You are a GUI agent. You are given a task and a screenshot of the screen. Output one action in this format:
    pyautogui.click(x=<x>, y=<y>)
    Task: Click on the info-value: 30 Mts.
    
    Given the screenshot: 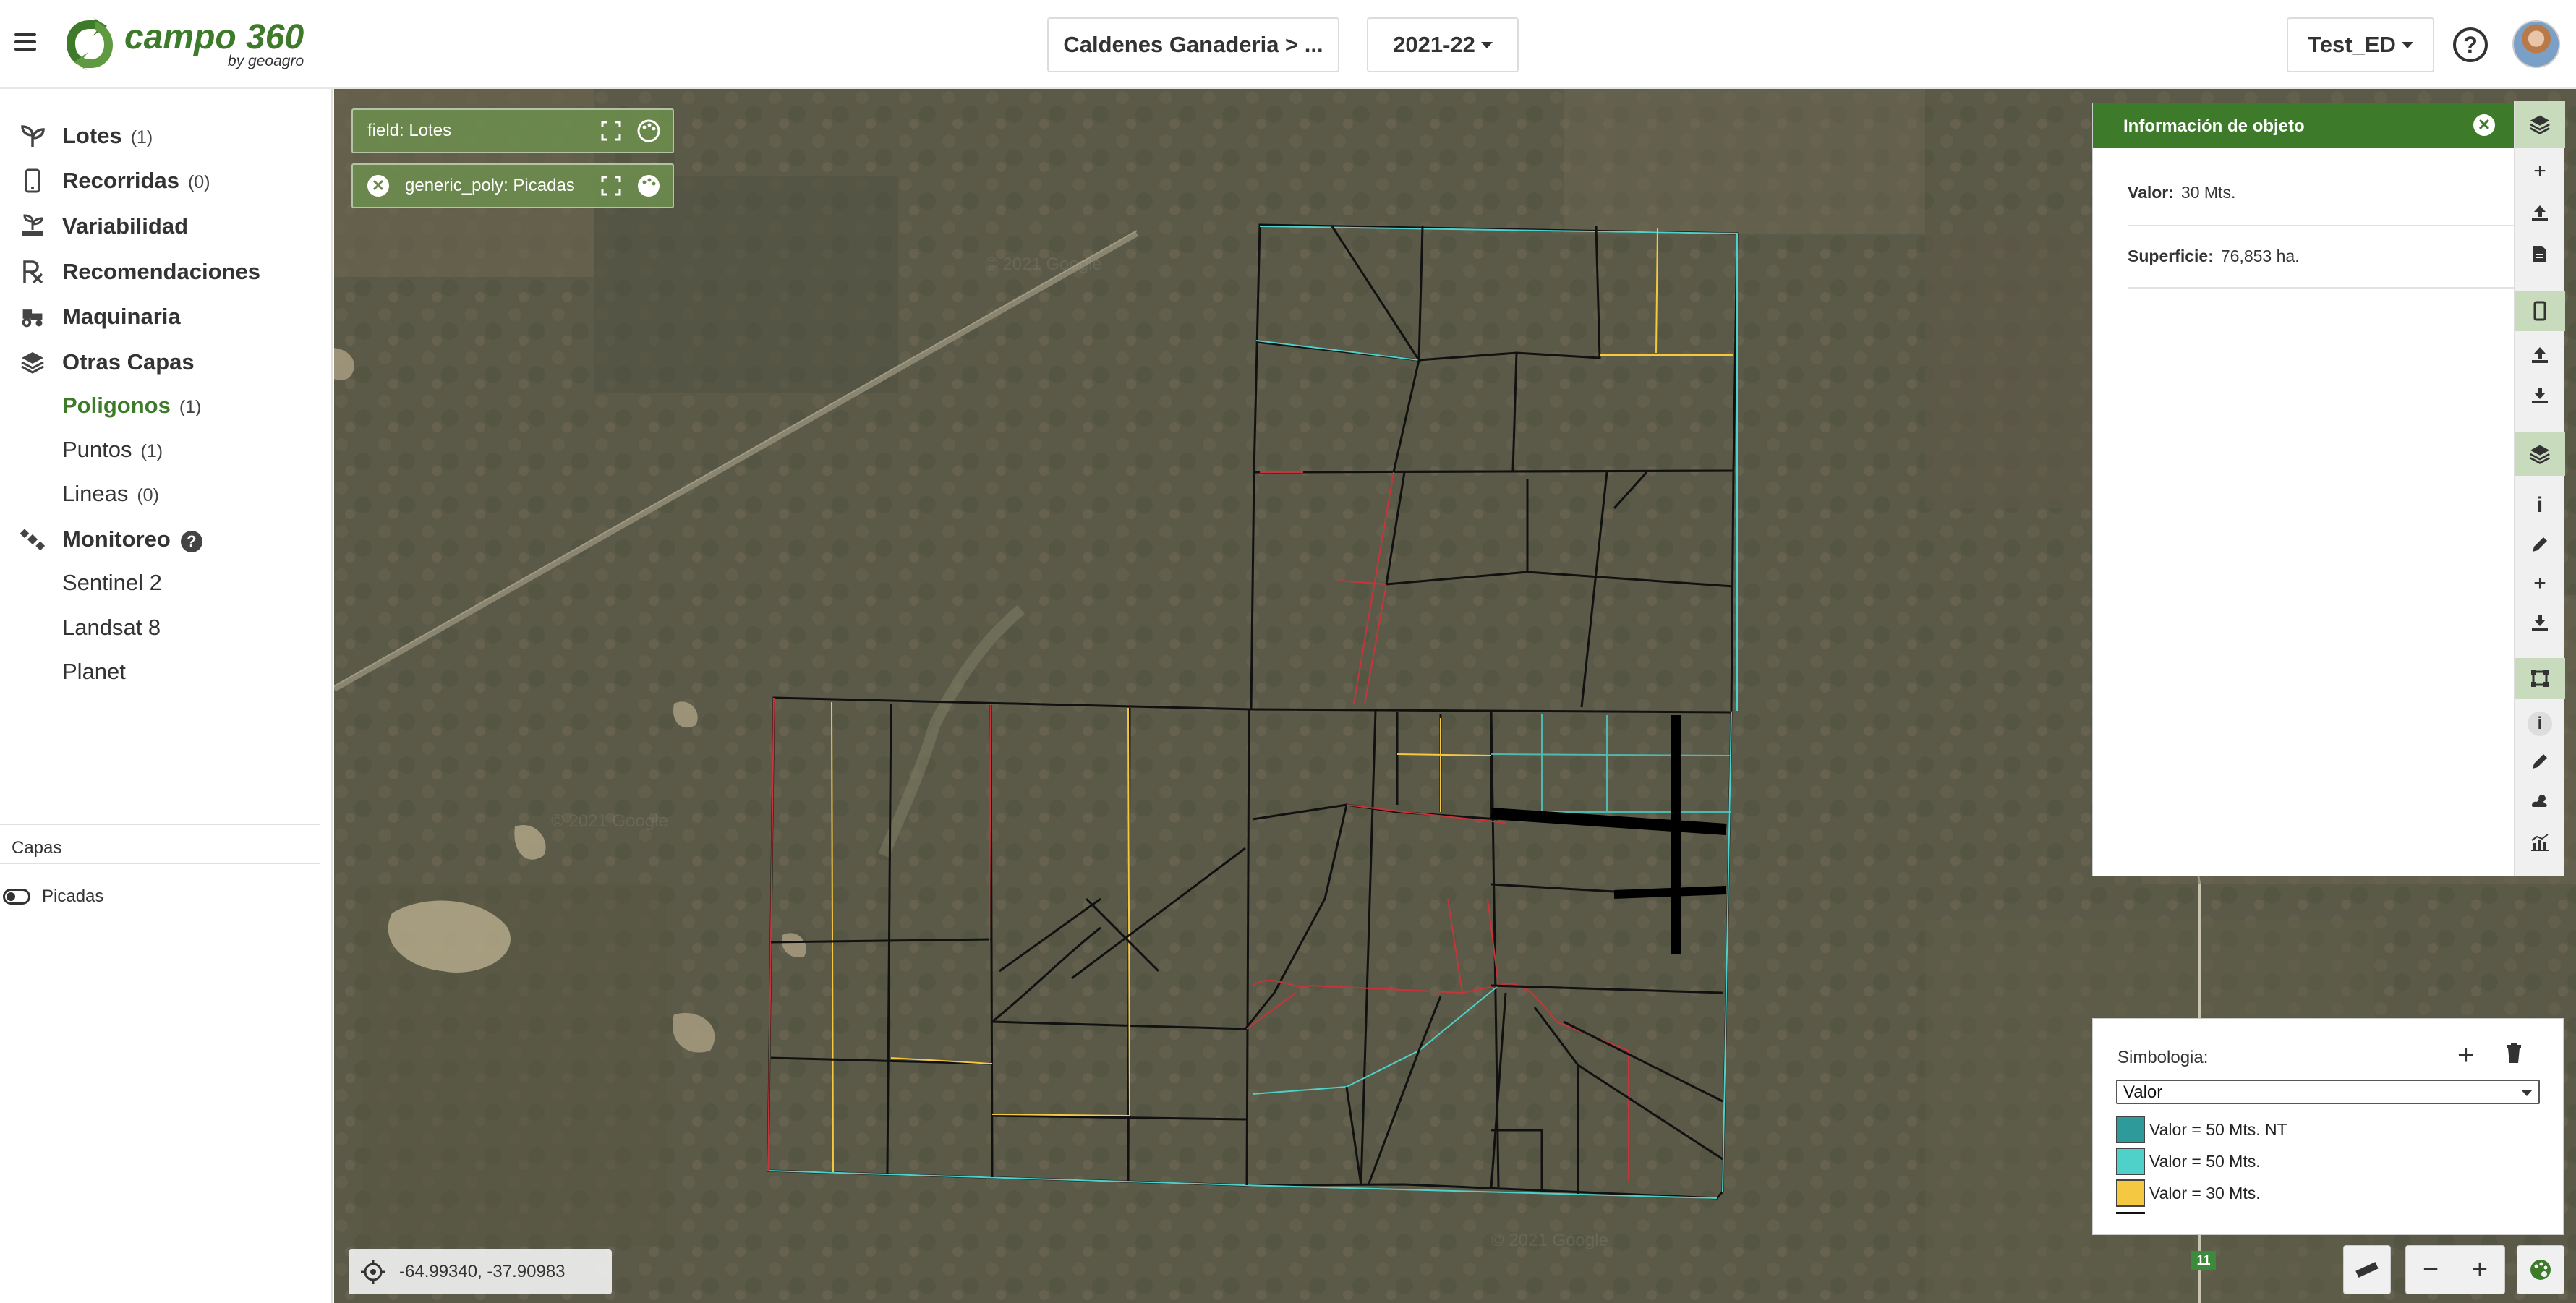 What is the action you would take?
    pyautogui.click(x=2208, y=193)
    